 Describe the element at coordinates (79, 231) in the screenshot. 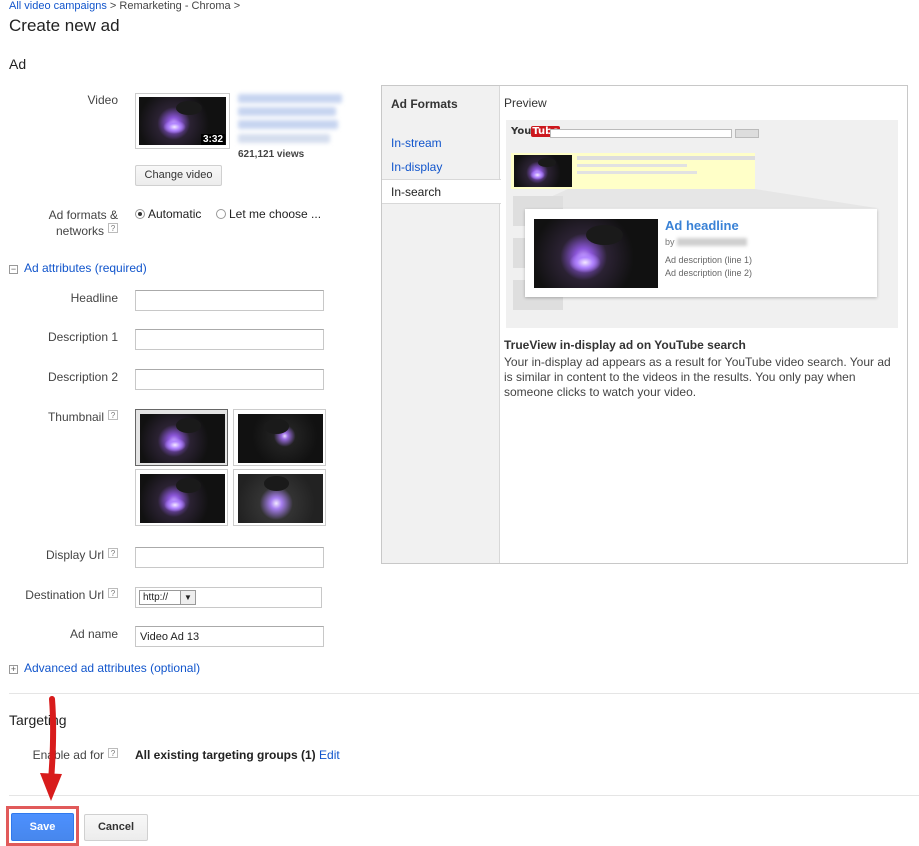

I see `ad-formats-label-line2: networks` at that location.